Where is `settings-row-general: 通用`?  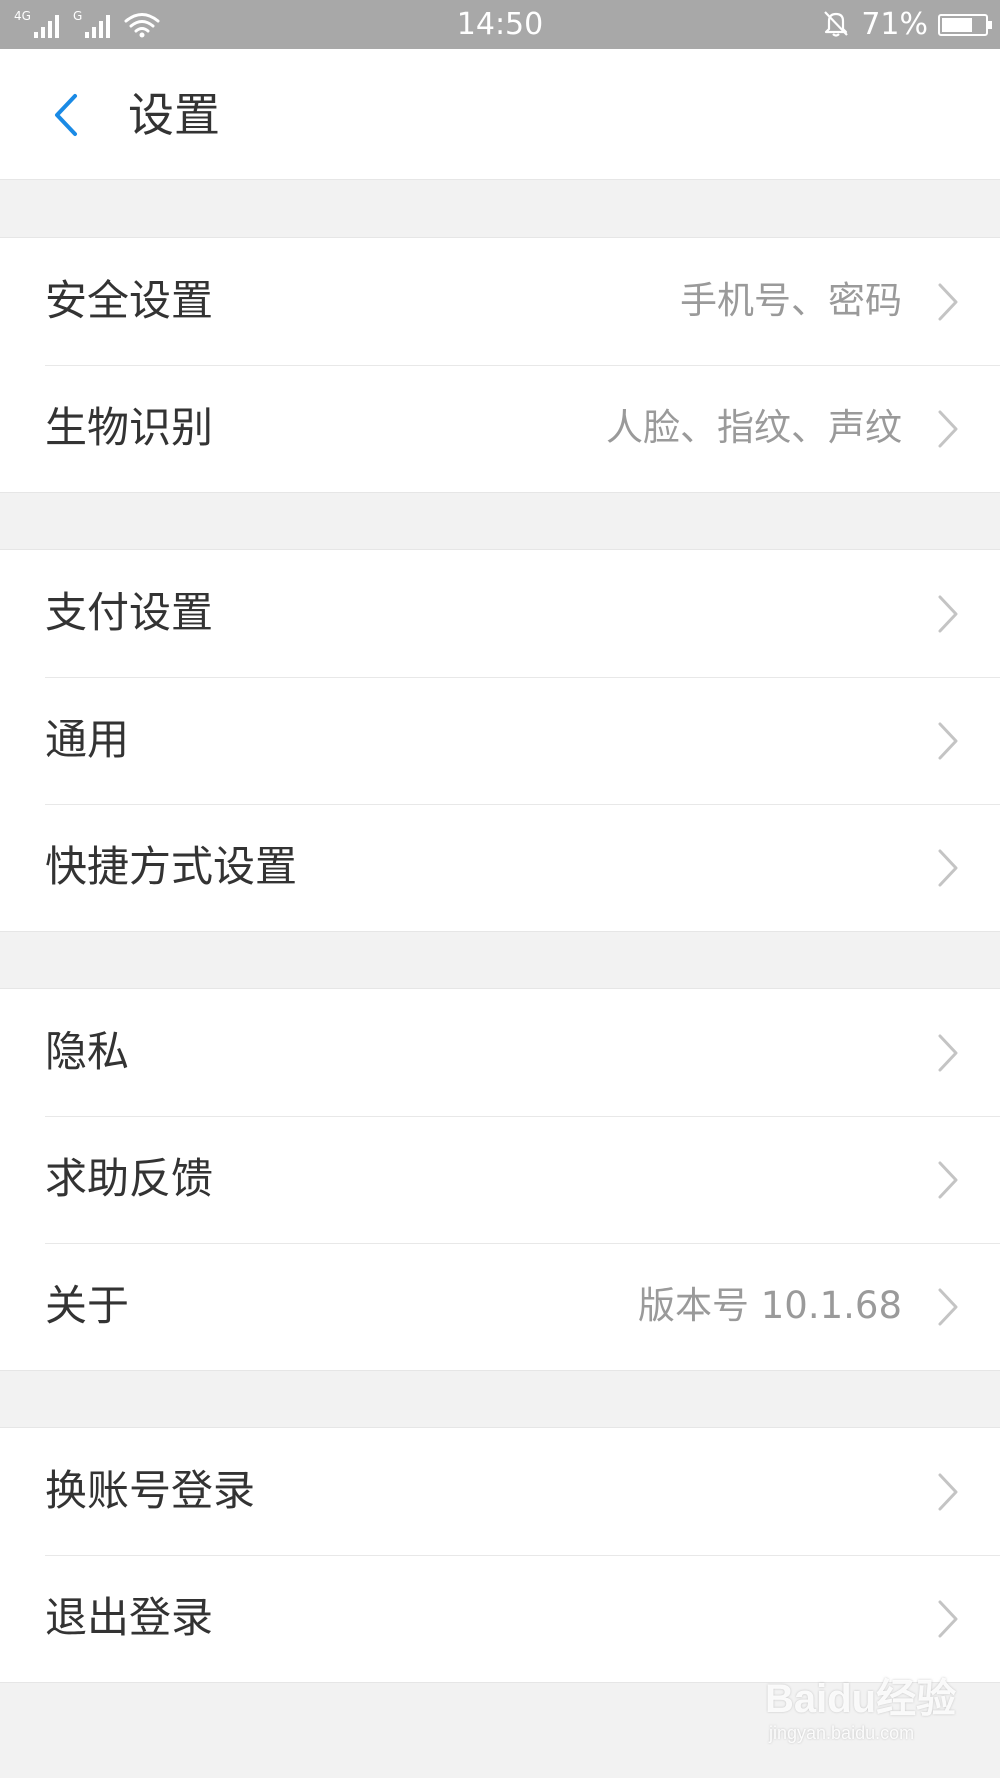
settings-row-general: 通用 is located at coordinates (500, 740).